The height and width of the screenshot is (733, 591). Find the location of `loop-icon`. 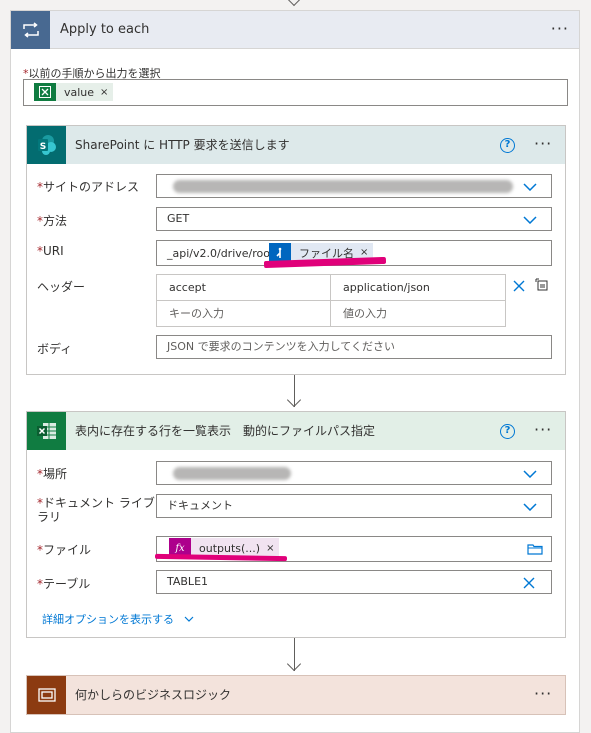

loop-icon is located at coordinates (30, 30).